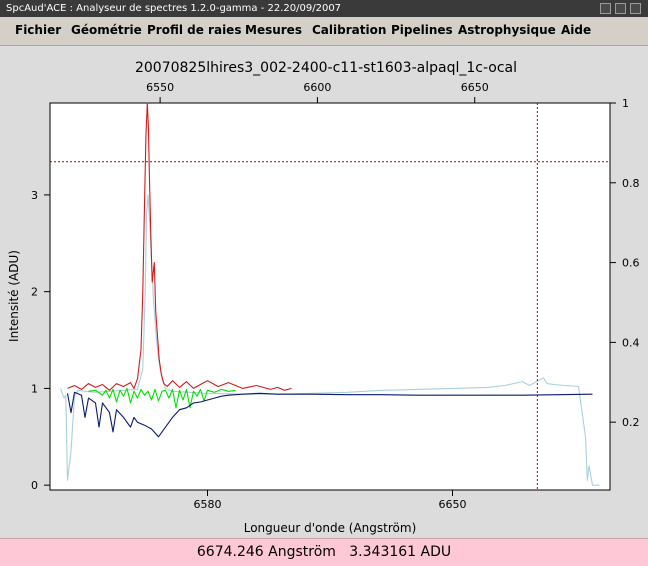  I want to click on left-axis-tick-label: 3, so click(34, 195).